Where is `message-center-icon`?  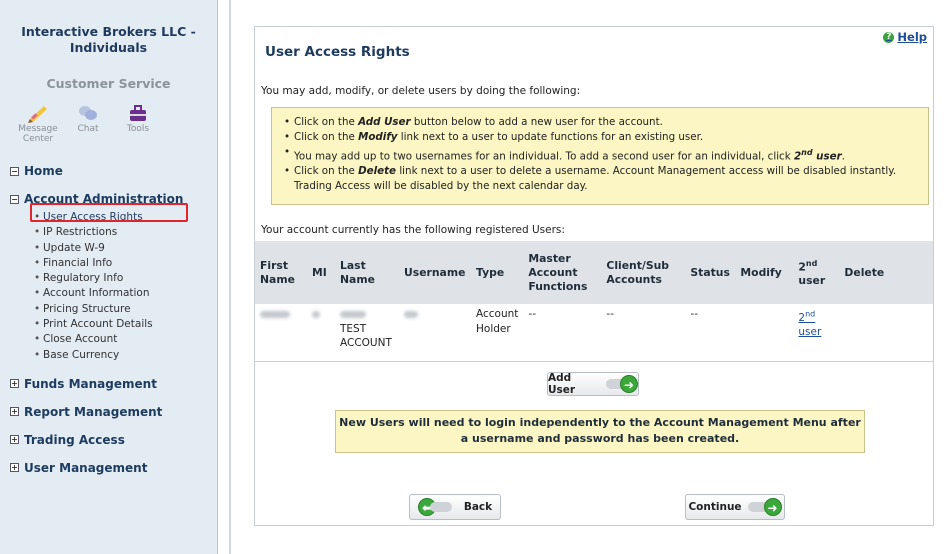 message-center-icon is located at coordinates (37, 114).